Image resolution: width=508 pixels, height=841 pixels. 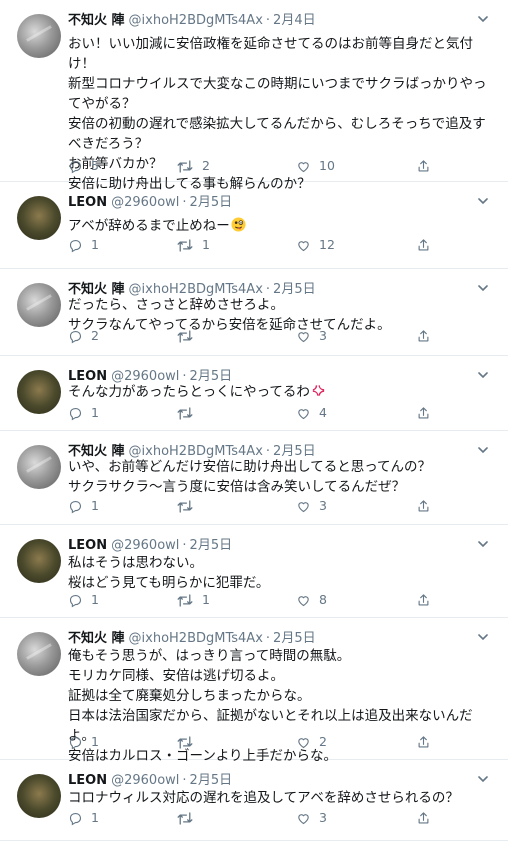 I want to click on retweet-count: 2, so click(x=206, y=165).